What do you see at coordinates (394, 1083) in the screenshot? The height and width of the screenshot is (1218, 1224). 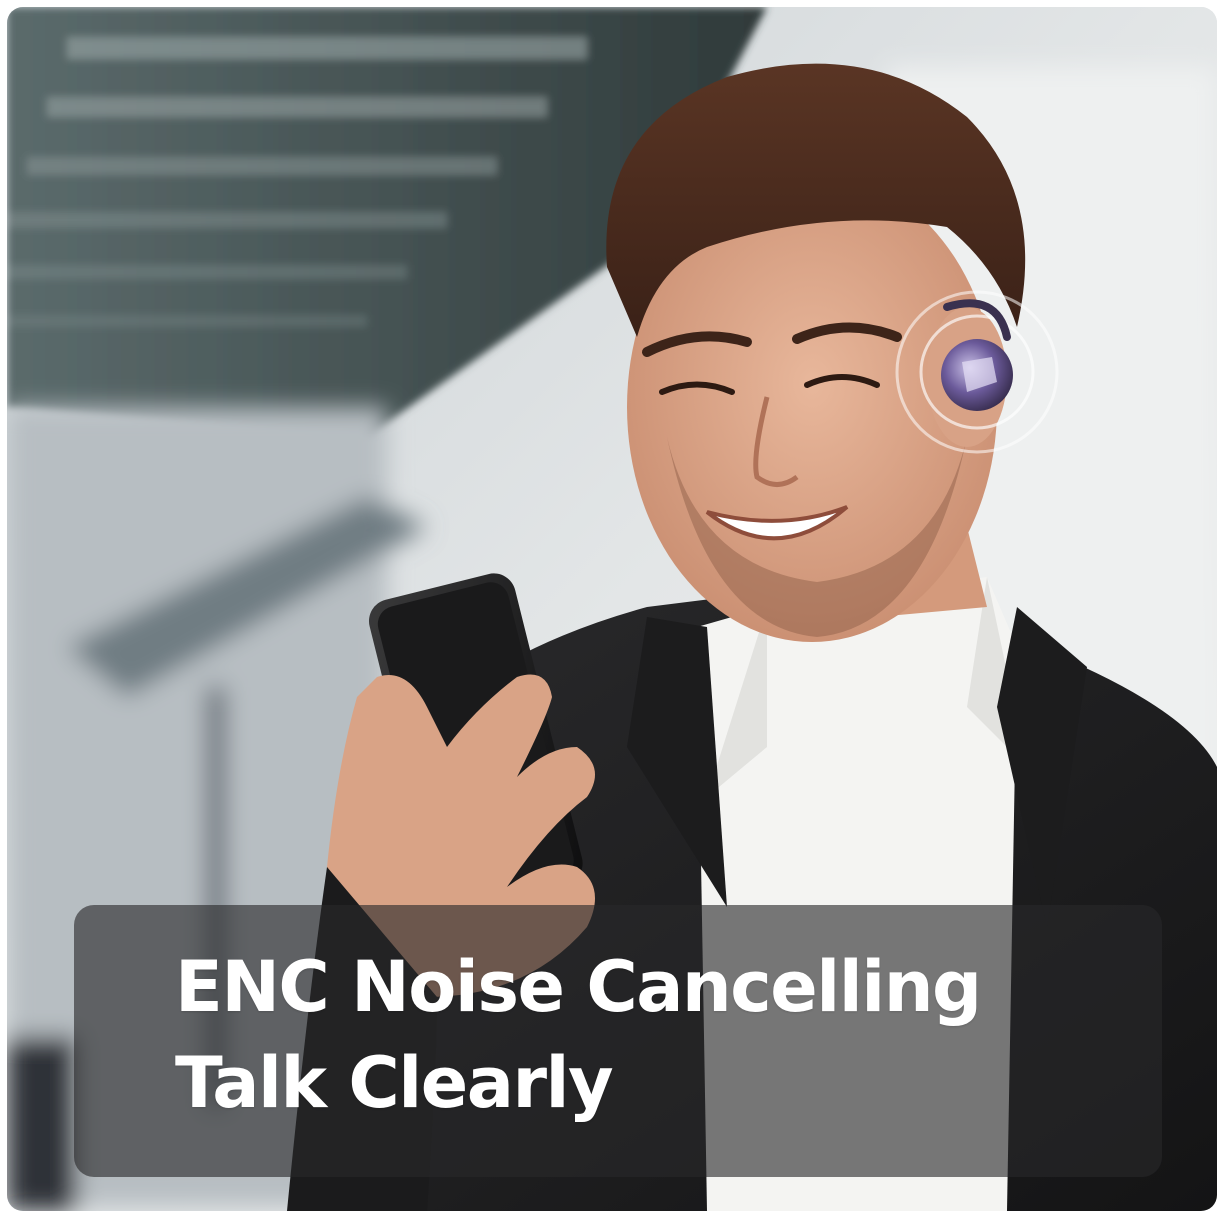 I see `headline-line-2: Talk Clearly` at bounding box center [394, 1083].